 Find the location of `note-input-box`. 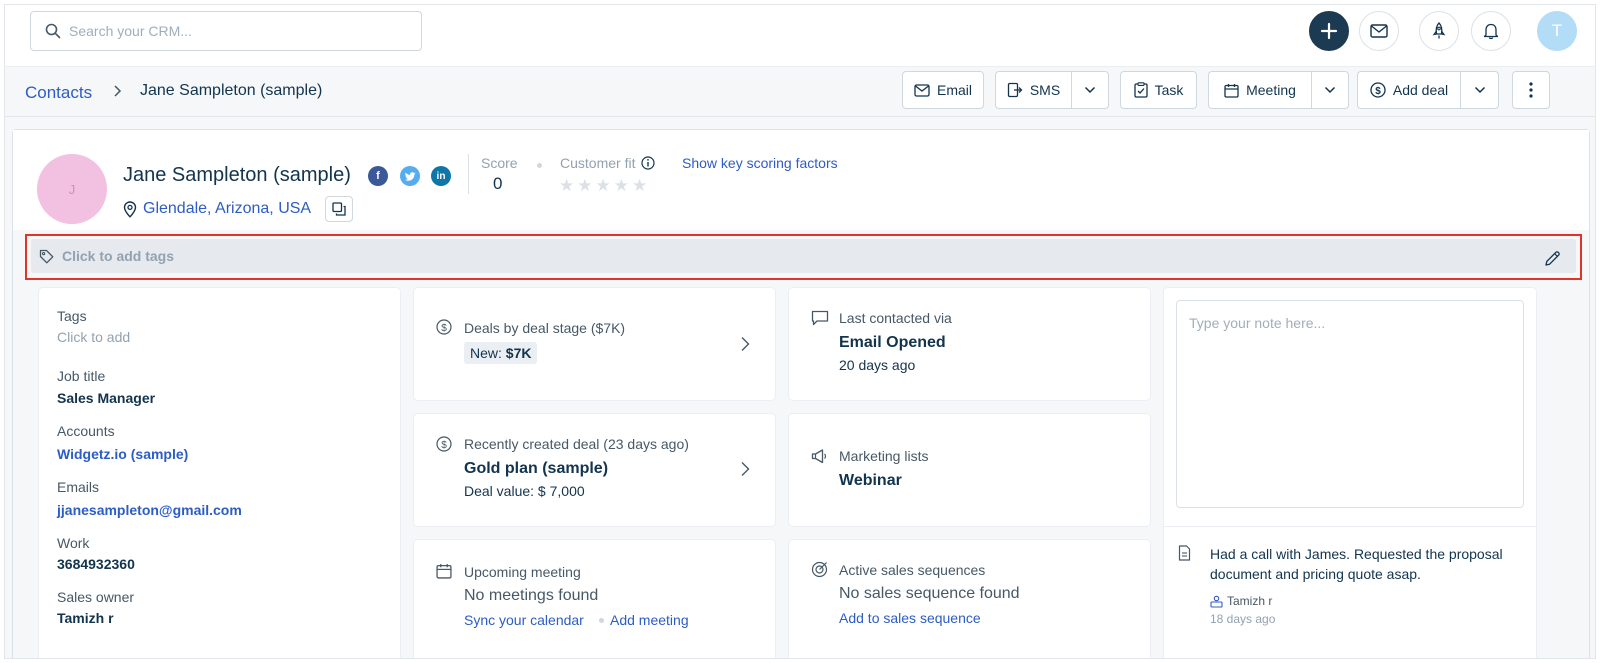

note-input-box is located at coordinates (1350, 404).